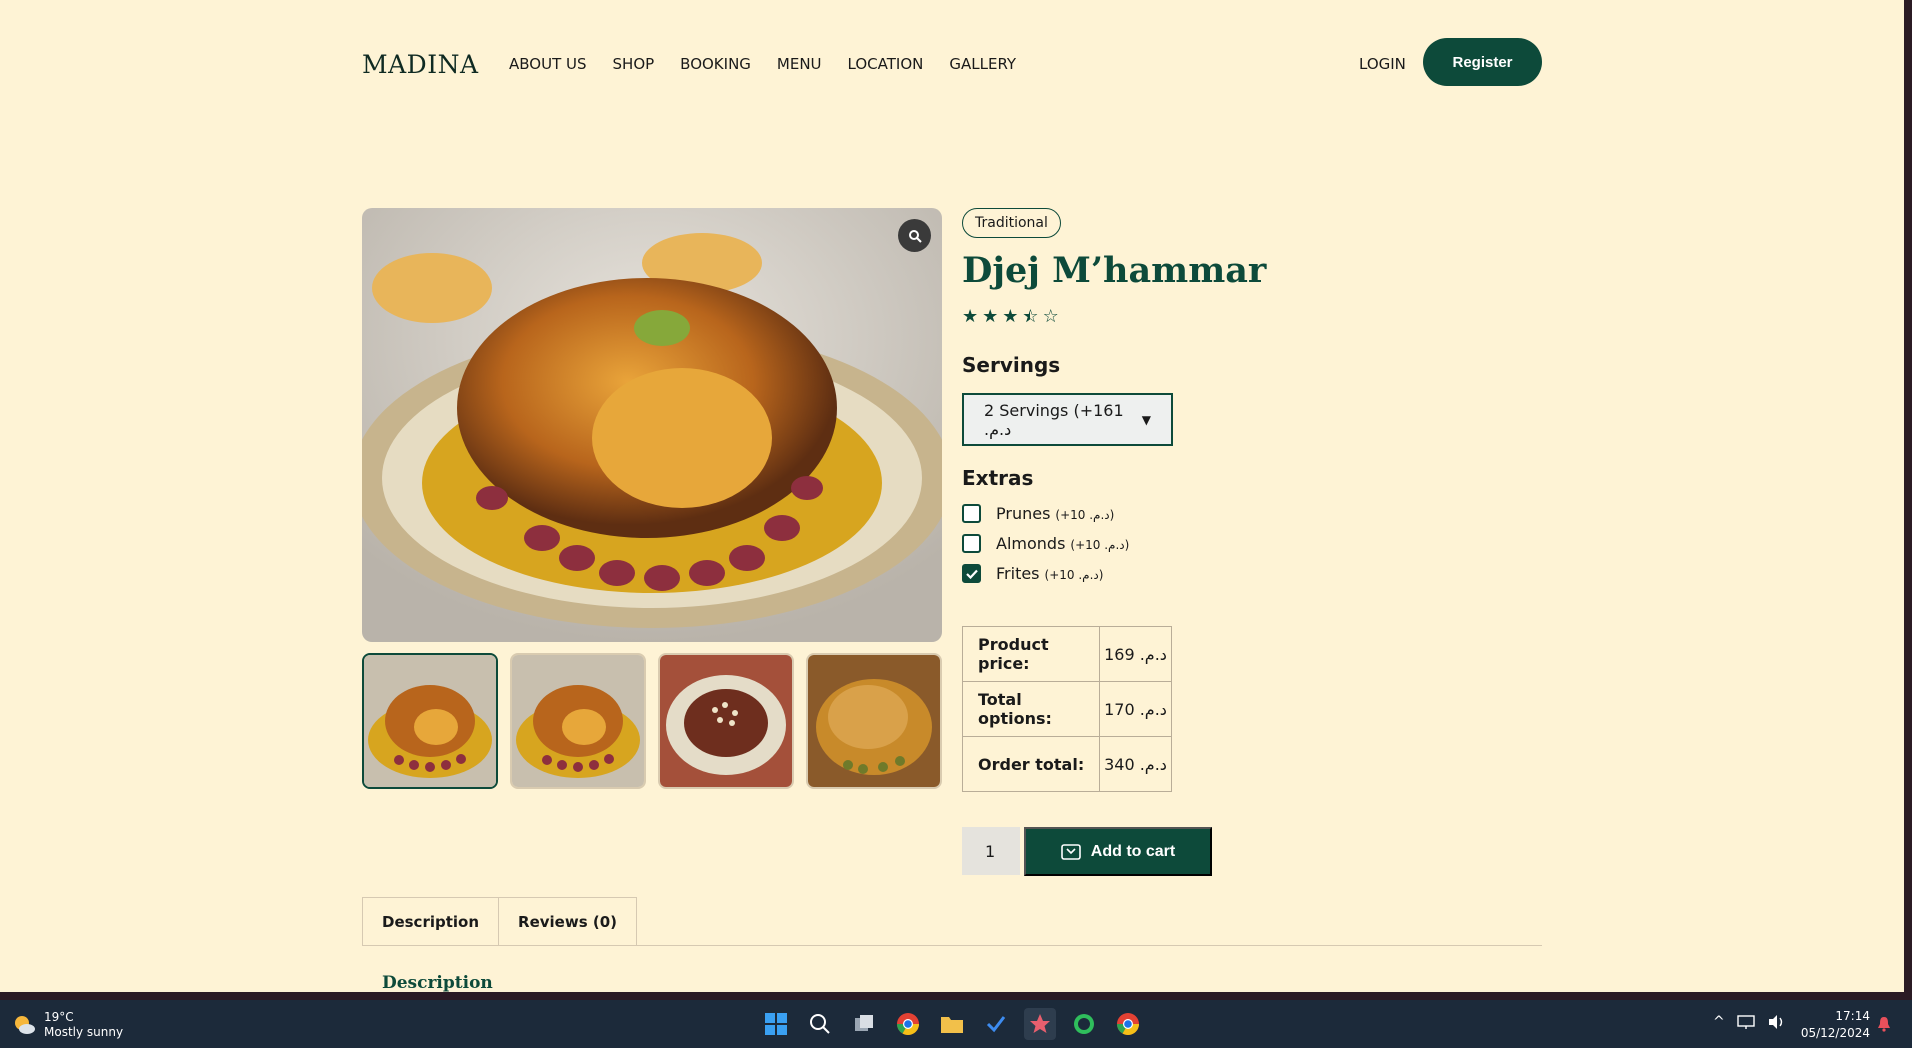 This screenshot has width=1912, height=1048. What do you see at coordinates (25, 1025) in the screenshot?
I see `sun-cloud-icon` at bounding box center [25, 1025].